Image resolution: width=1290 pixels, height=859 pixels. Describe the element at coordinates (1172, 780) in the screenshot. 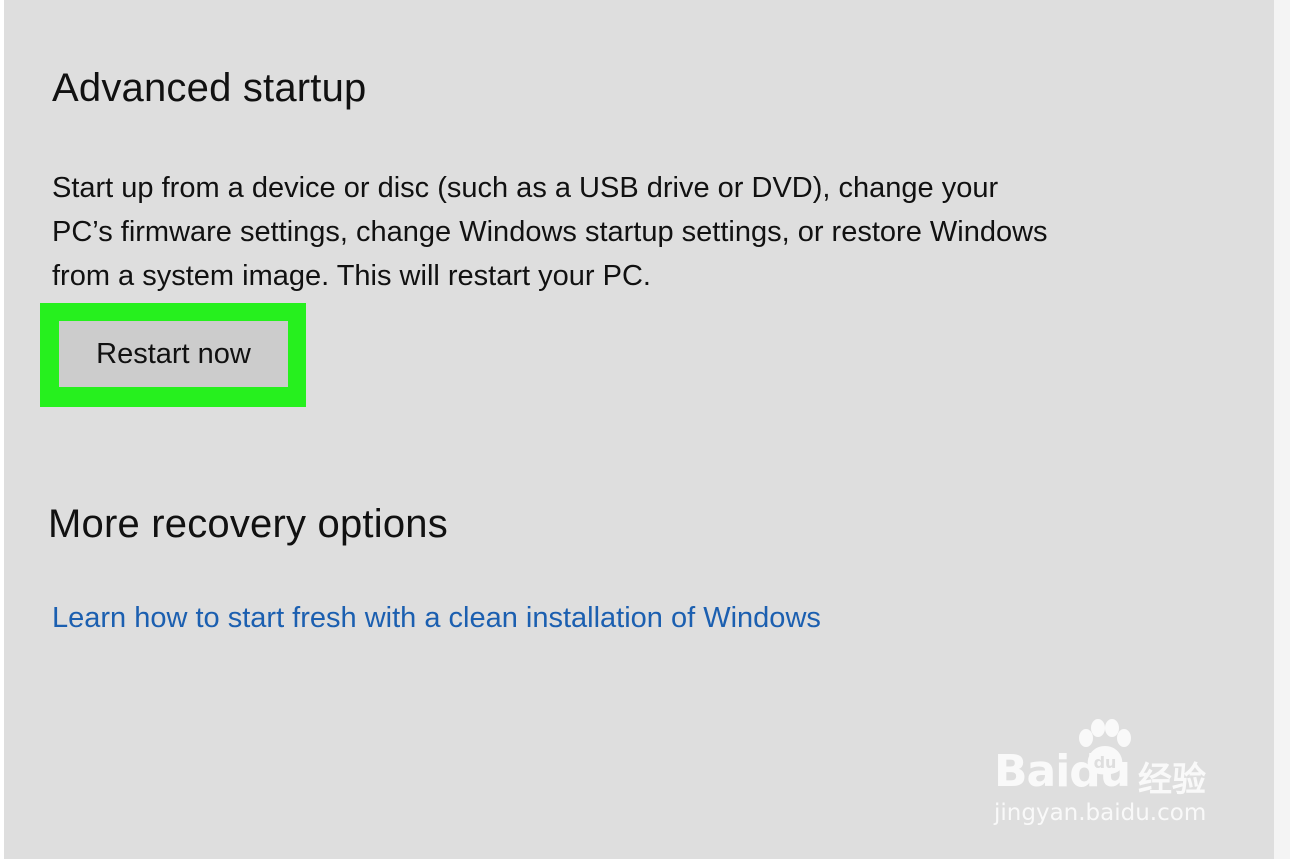

I see `watermark-brand-cn: 经验` at that location.